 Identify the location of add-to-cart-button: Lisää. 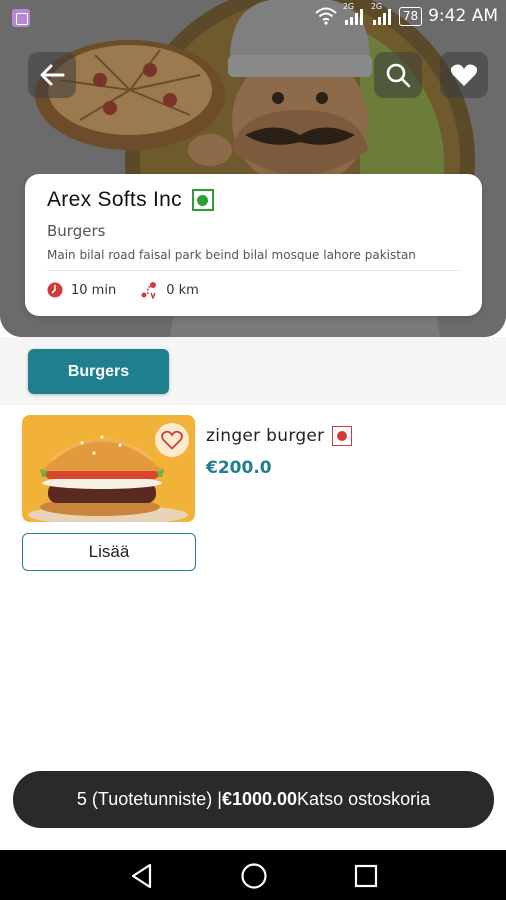
(109, 552).